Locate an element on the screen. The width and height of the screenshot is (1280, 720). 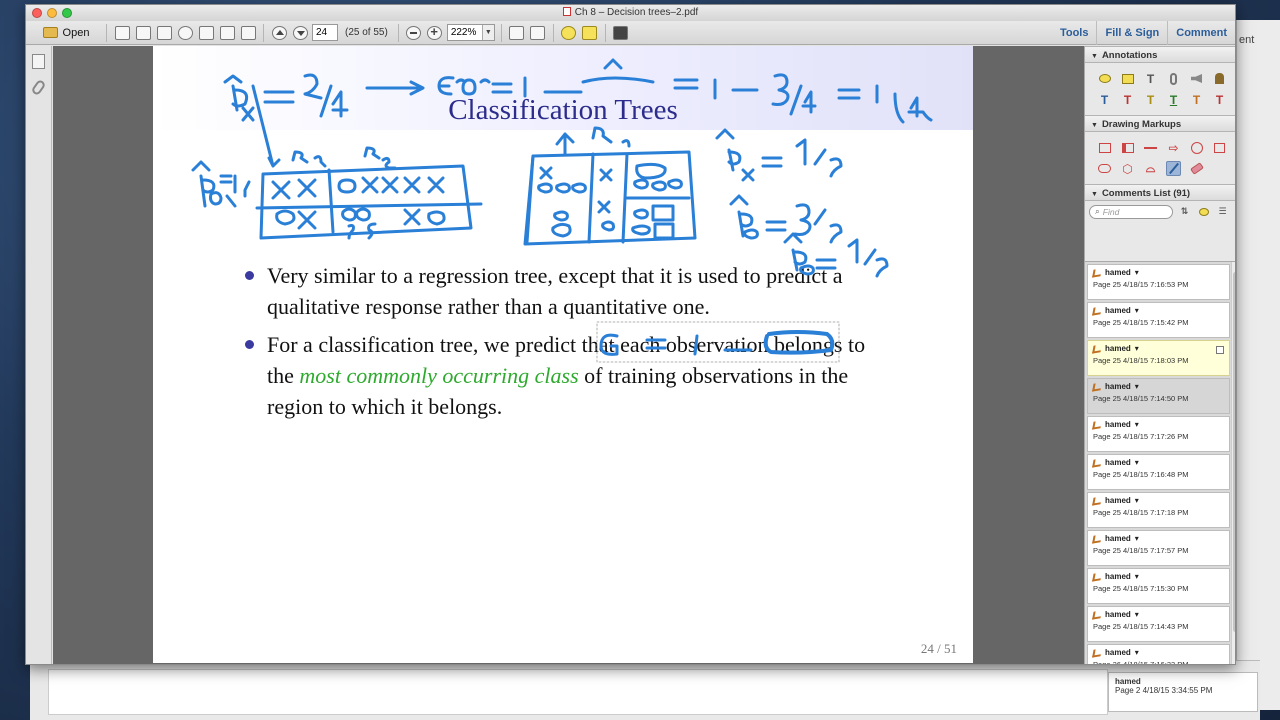
find-comment-input: ⌕ Find is located at coordinates (1131, 211).